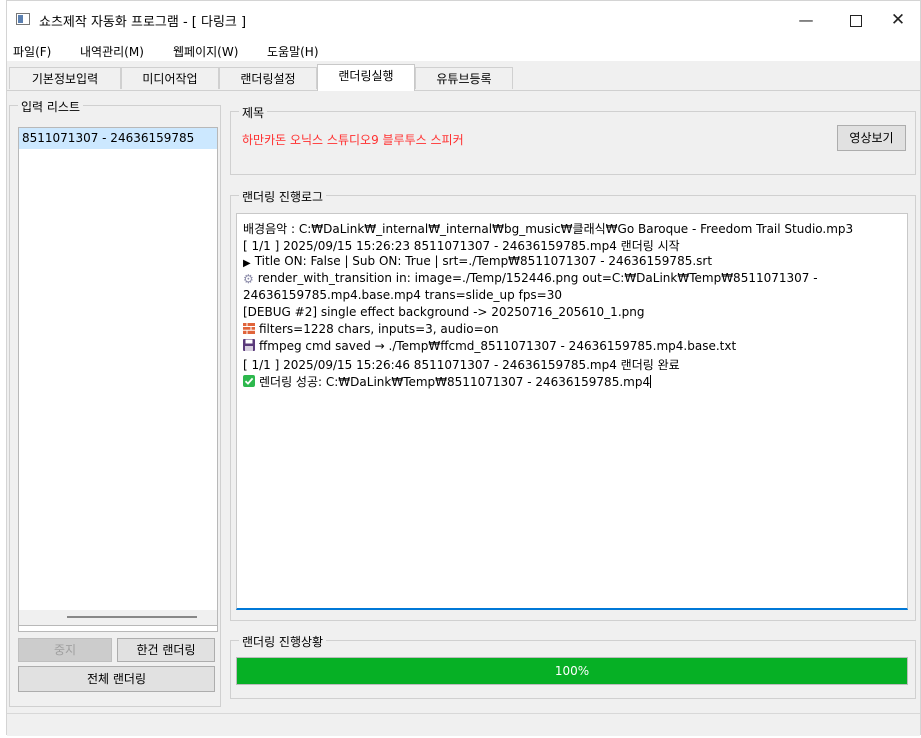  What do you see at coordinates (118, 138) in the screenshot?
I see `list-item: 8511071307 - 24636159785` at bounding box center [118, 138].